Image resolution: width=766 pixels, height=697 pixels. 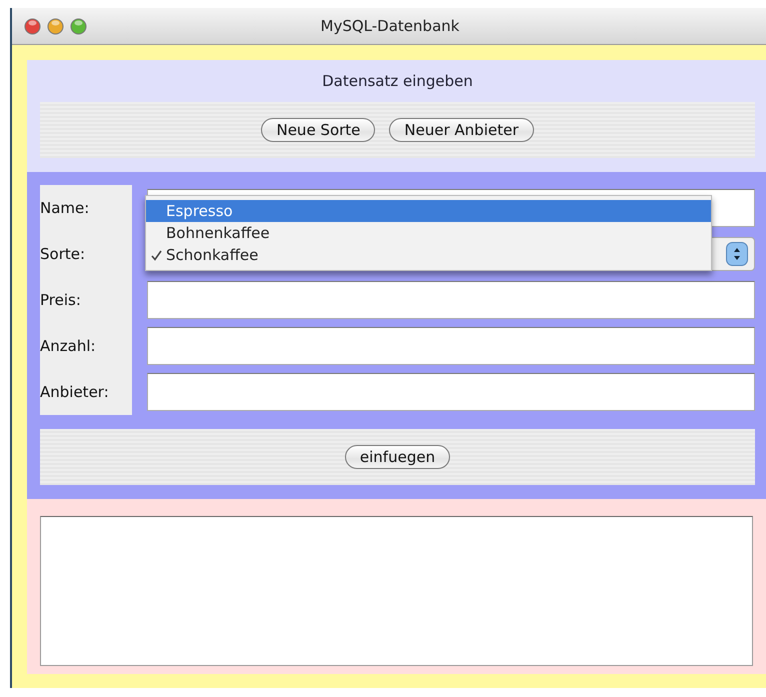 What do you see at coordinates (55, 26) in the screenshot?
I see `minimize-button` at bounding box center [55, 26].